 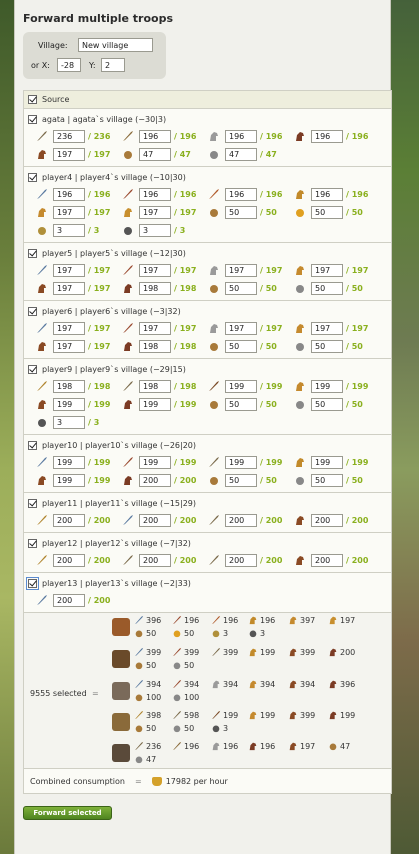 What do you see at coordinates (32, 99) in the screenshot?
I see `source-select-all-checkbox` at bounding box center [32, 99].